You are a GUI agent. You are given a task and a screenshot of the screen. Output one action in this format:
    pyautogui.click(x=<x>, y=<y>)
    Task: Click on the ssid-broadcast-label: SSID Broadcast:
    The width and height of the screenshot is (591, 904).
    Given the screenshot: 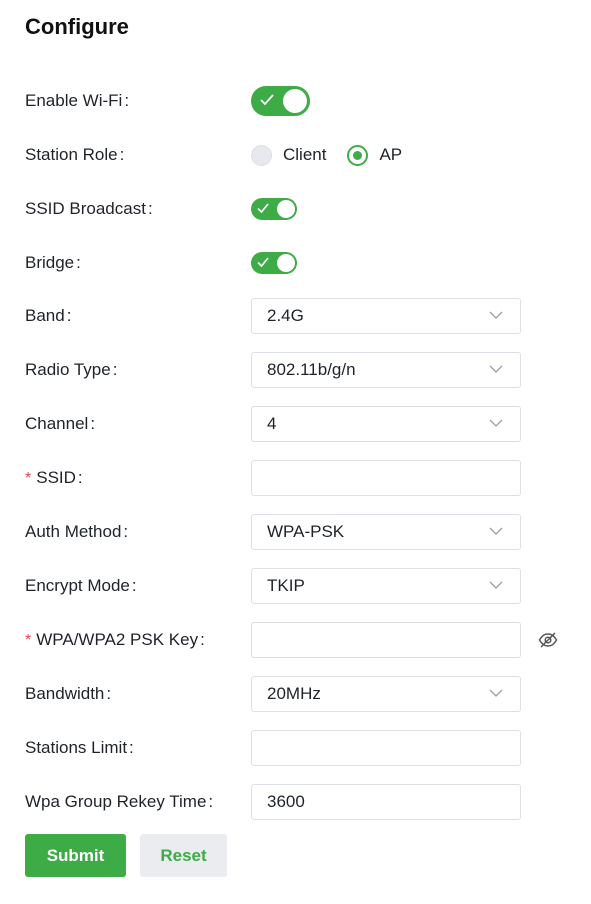 What is the action you would take?
    pyautogui.click(x=89, y=208)
    